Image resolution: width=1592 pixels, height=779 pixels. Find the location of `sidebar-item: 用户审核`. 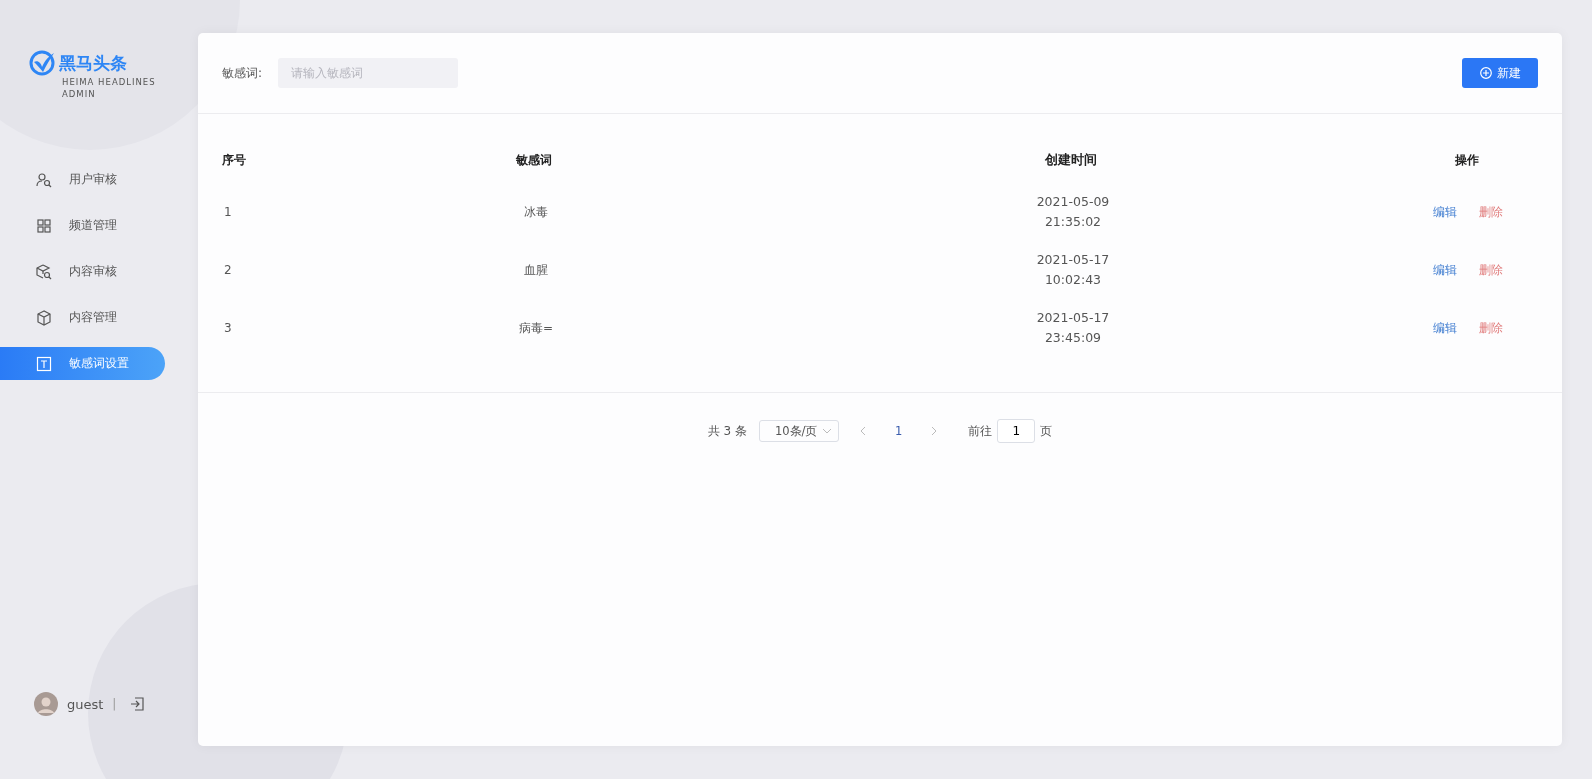

sidebar-item: 用户审核 is located at coordinates (82, 179).